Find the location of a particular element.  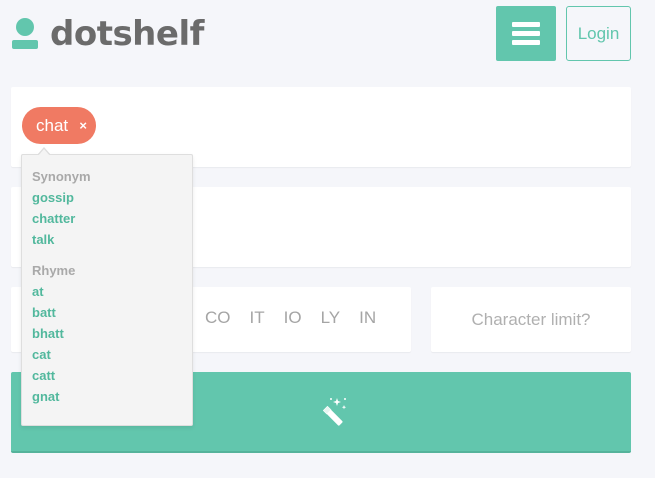

tld-option: IO is located at coordinates (293, 318).